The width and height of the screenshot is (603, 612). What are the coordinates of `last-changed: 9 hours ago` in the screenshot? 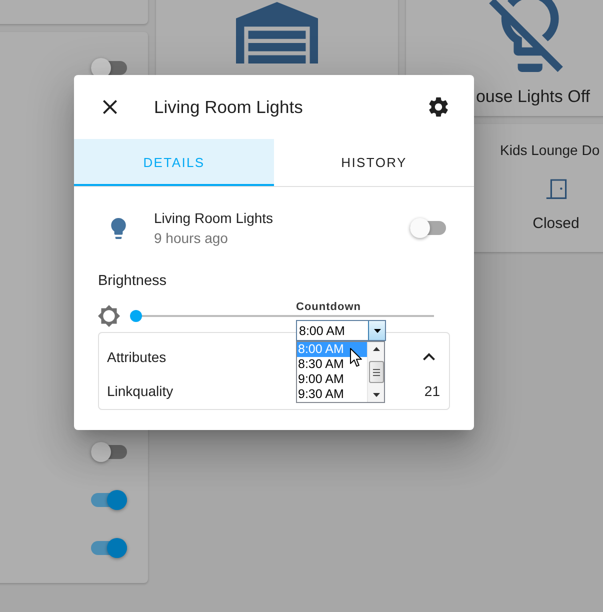 It's located at (191, 238).